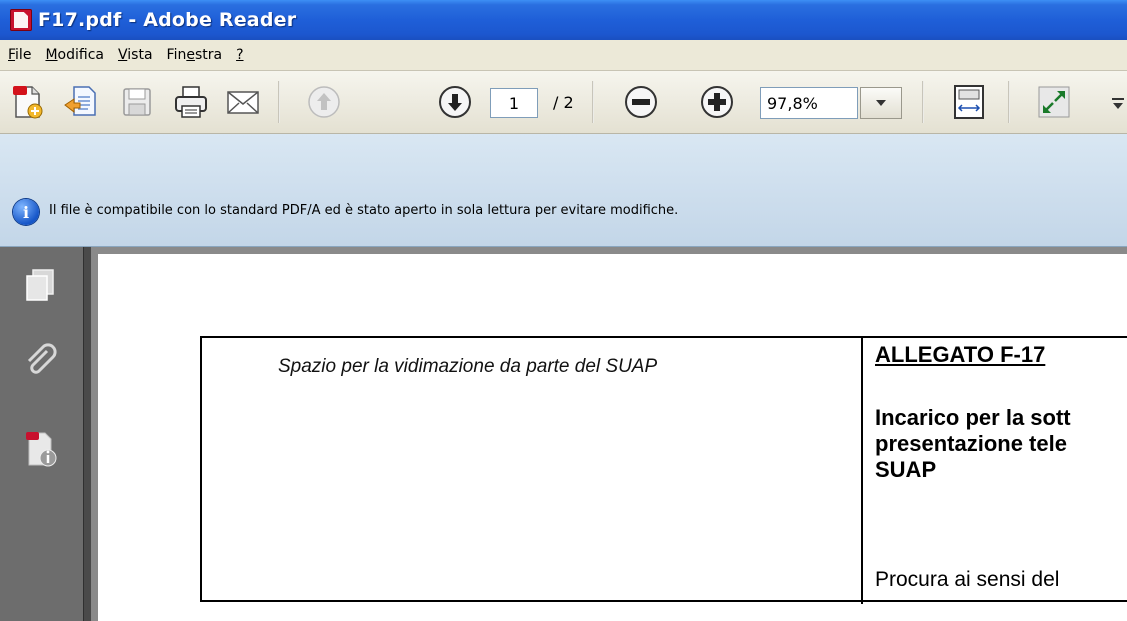 This screenshot has width=1127, height=621. I want to click on menu-modifica: Modifica, so click(74, 55).